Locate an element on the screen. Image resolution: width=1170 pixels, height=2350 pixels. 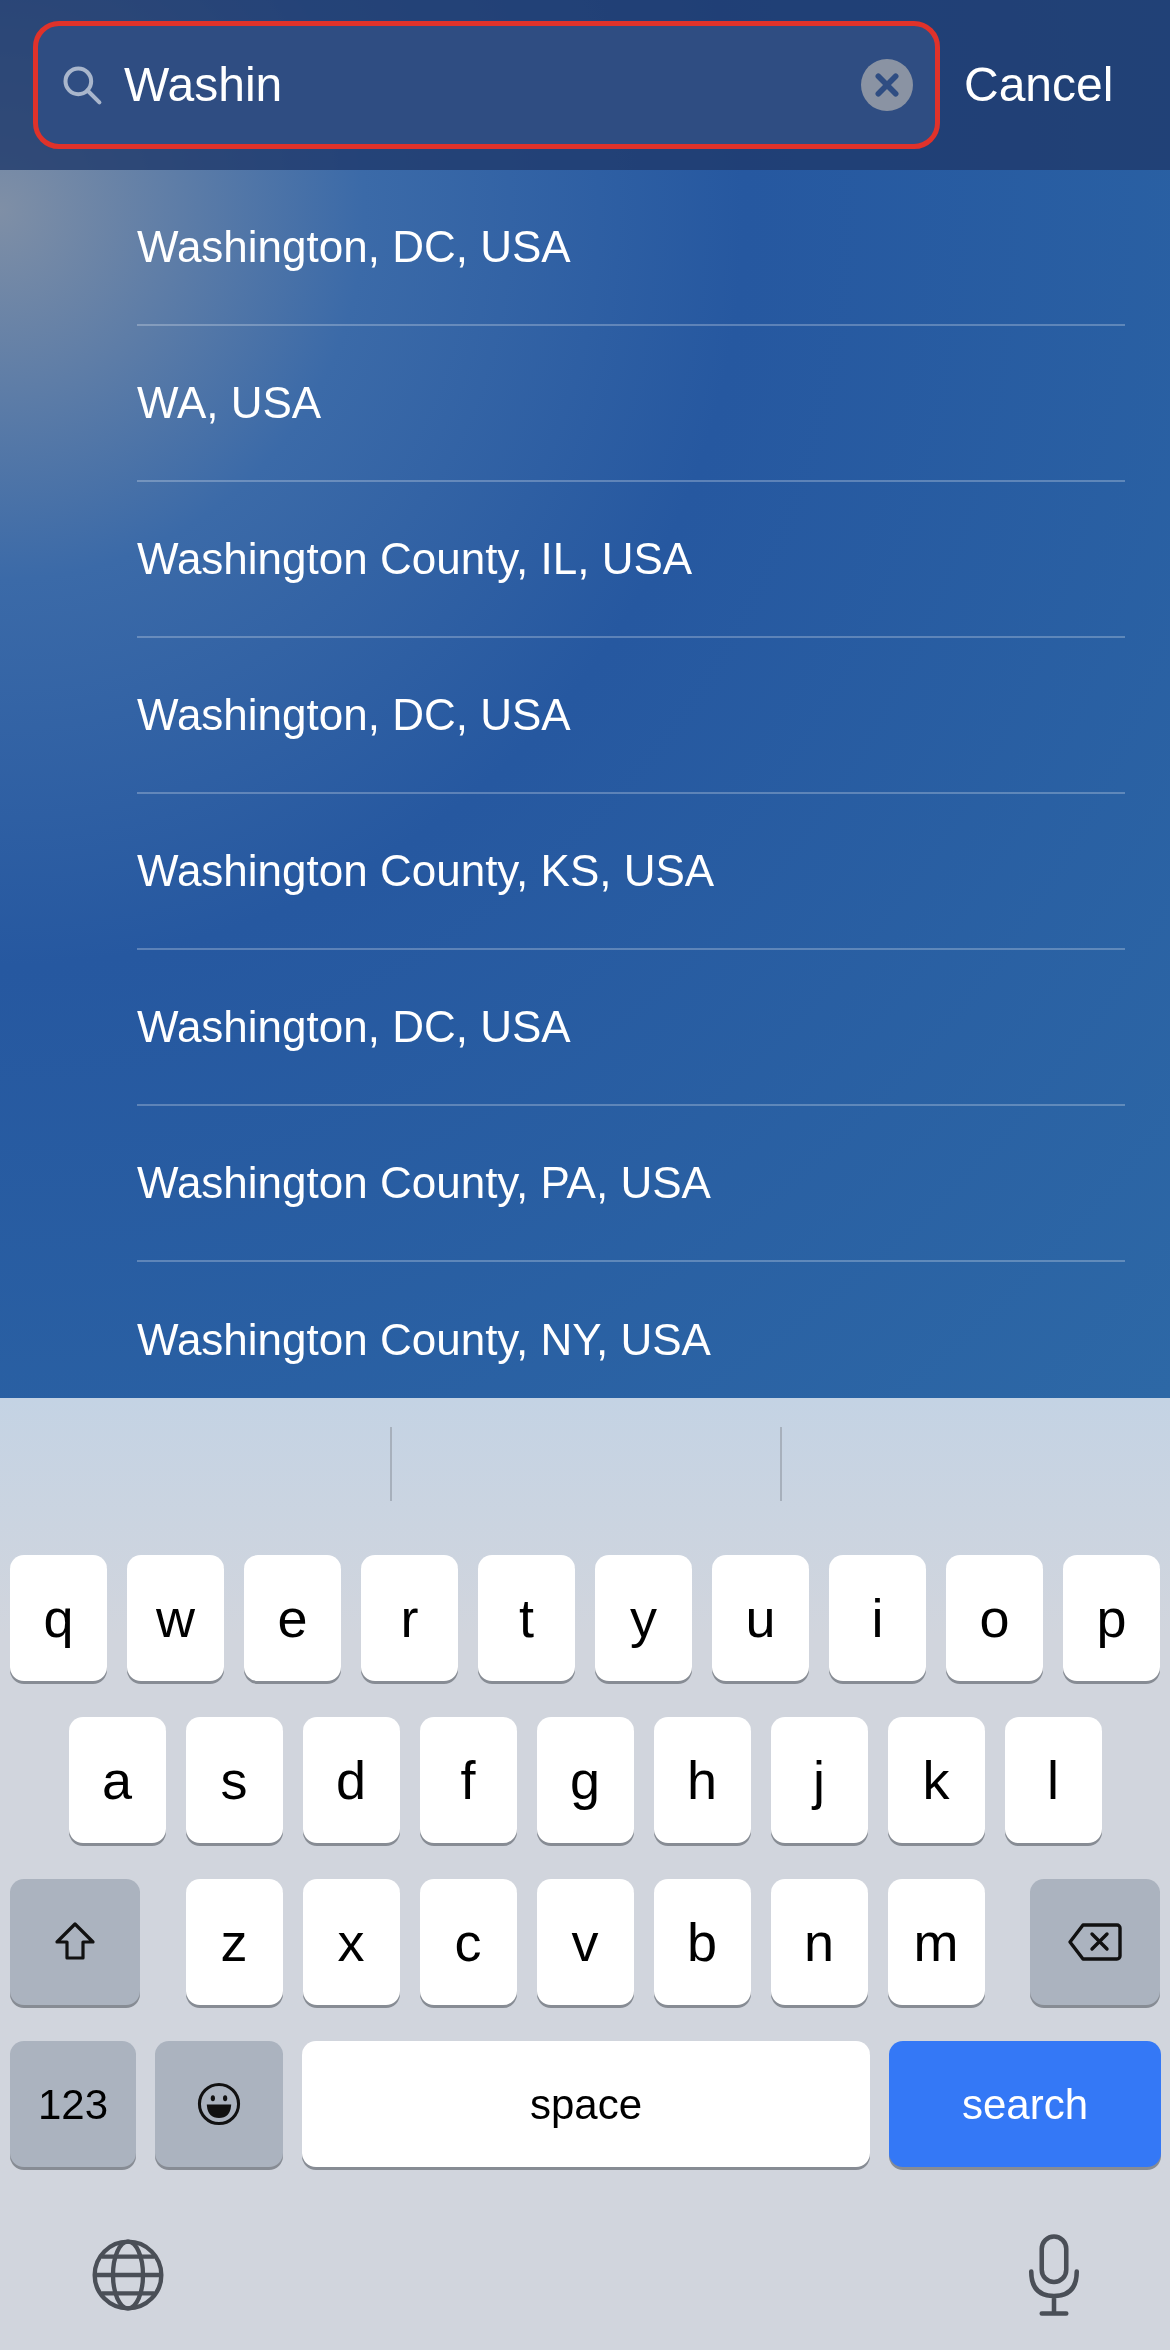
cancel-button: Cancel is located at coordinates (1039, 85).